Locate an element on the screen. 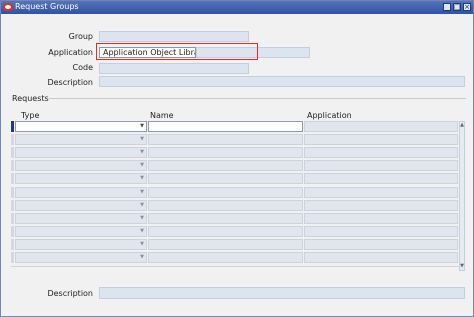 Image resolution: width=474 pixels, height=317 pixels. group-label: Group is located at coordinates (80, 36).